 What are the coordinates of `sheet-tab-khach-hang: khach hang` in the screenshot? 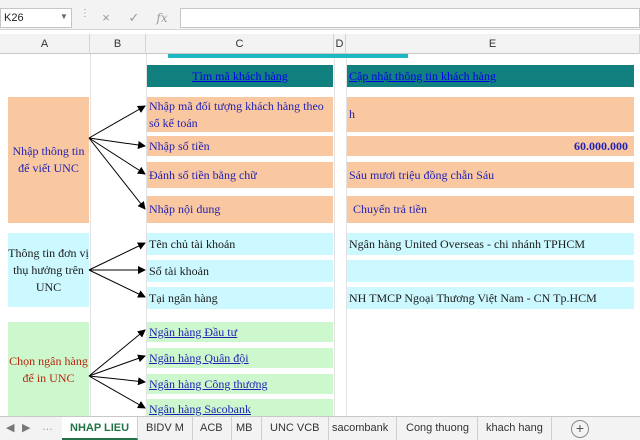 It's located at (515, 428).